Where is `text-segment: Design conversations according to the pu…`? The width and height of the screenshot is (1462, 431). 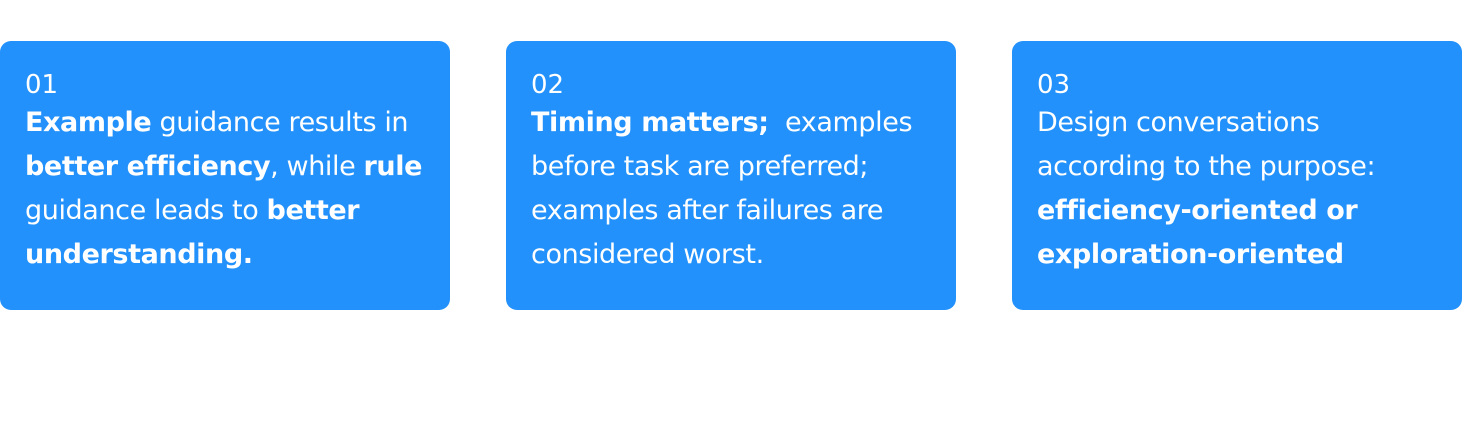 text-segment: Design conversations according to the pu… is located at coordinates (1206, 144).